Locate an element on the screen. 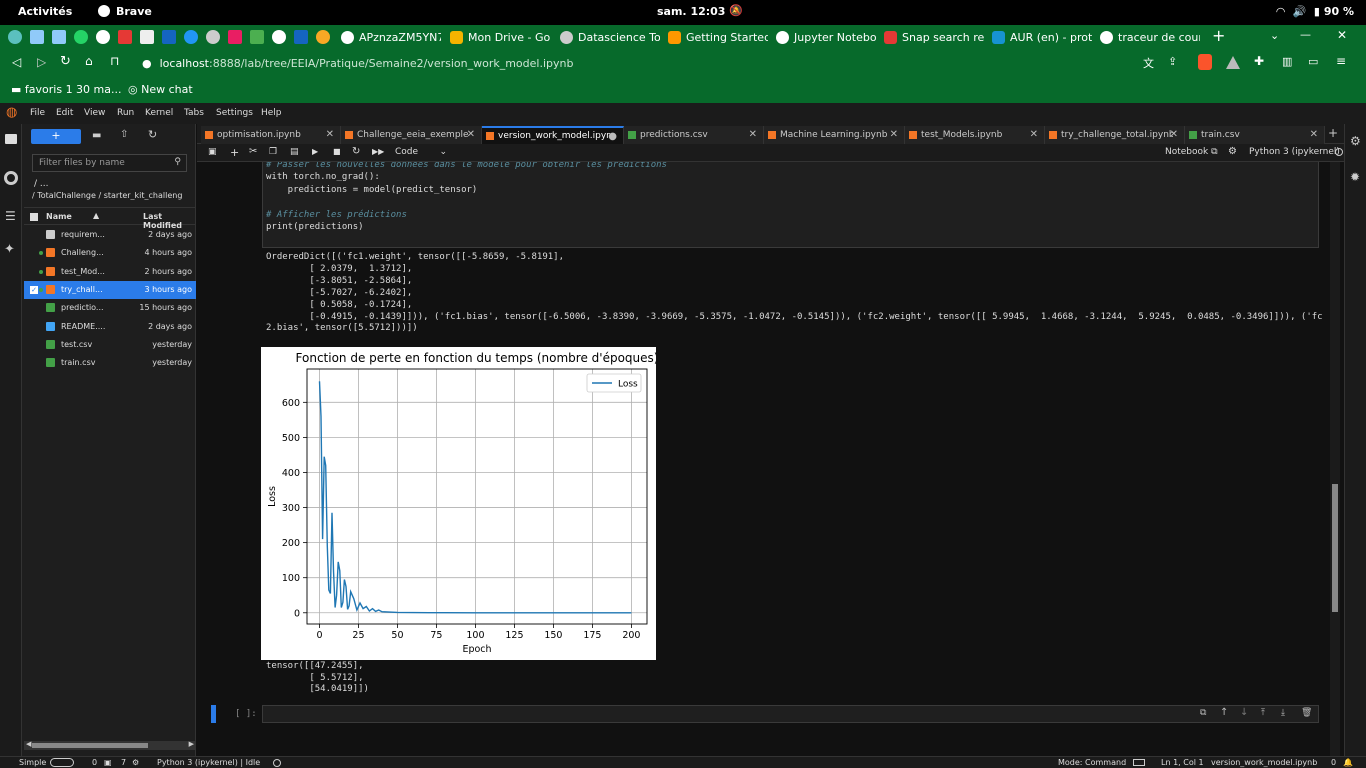  new-launcher-button: + is located at coordinates (56, 136).